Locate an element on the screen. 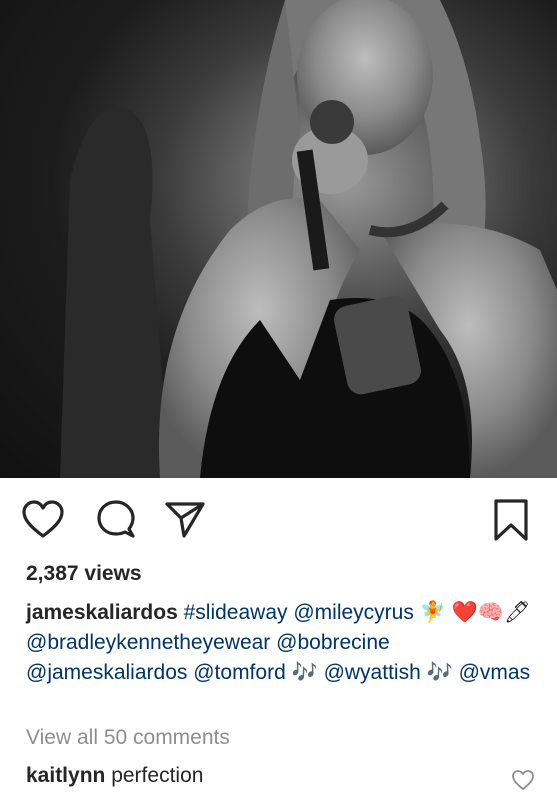 The height and width of the screenshot is (800, 557). bookmark-outline-icon is located at coordinates (511, 520).